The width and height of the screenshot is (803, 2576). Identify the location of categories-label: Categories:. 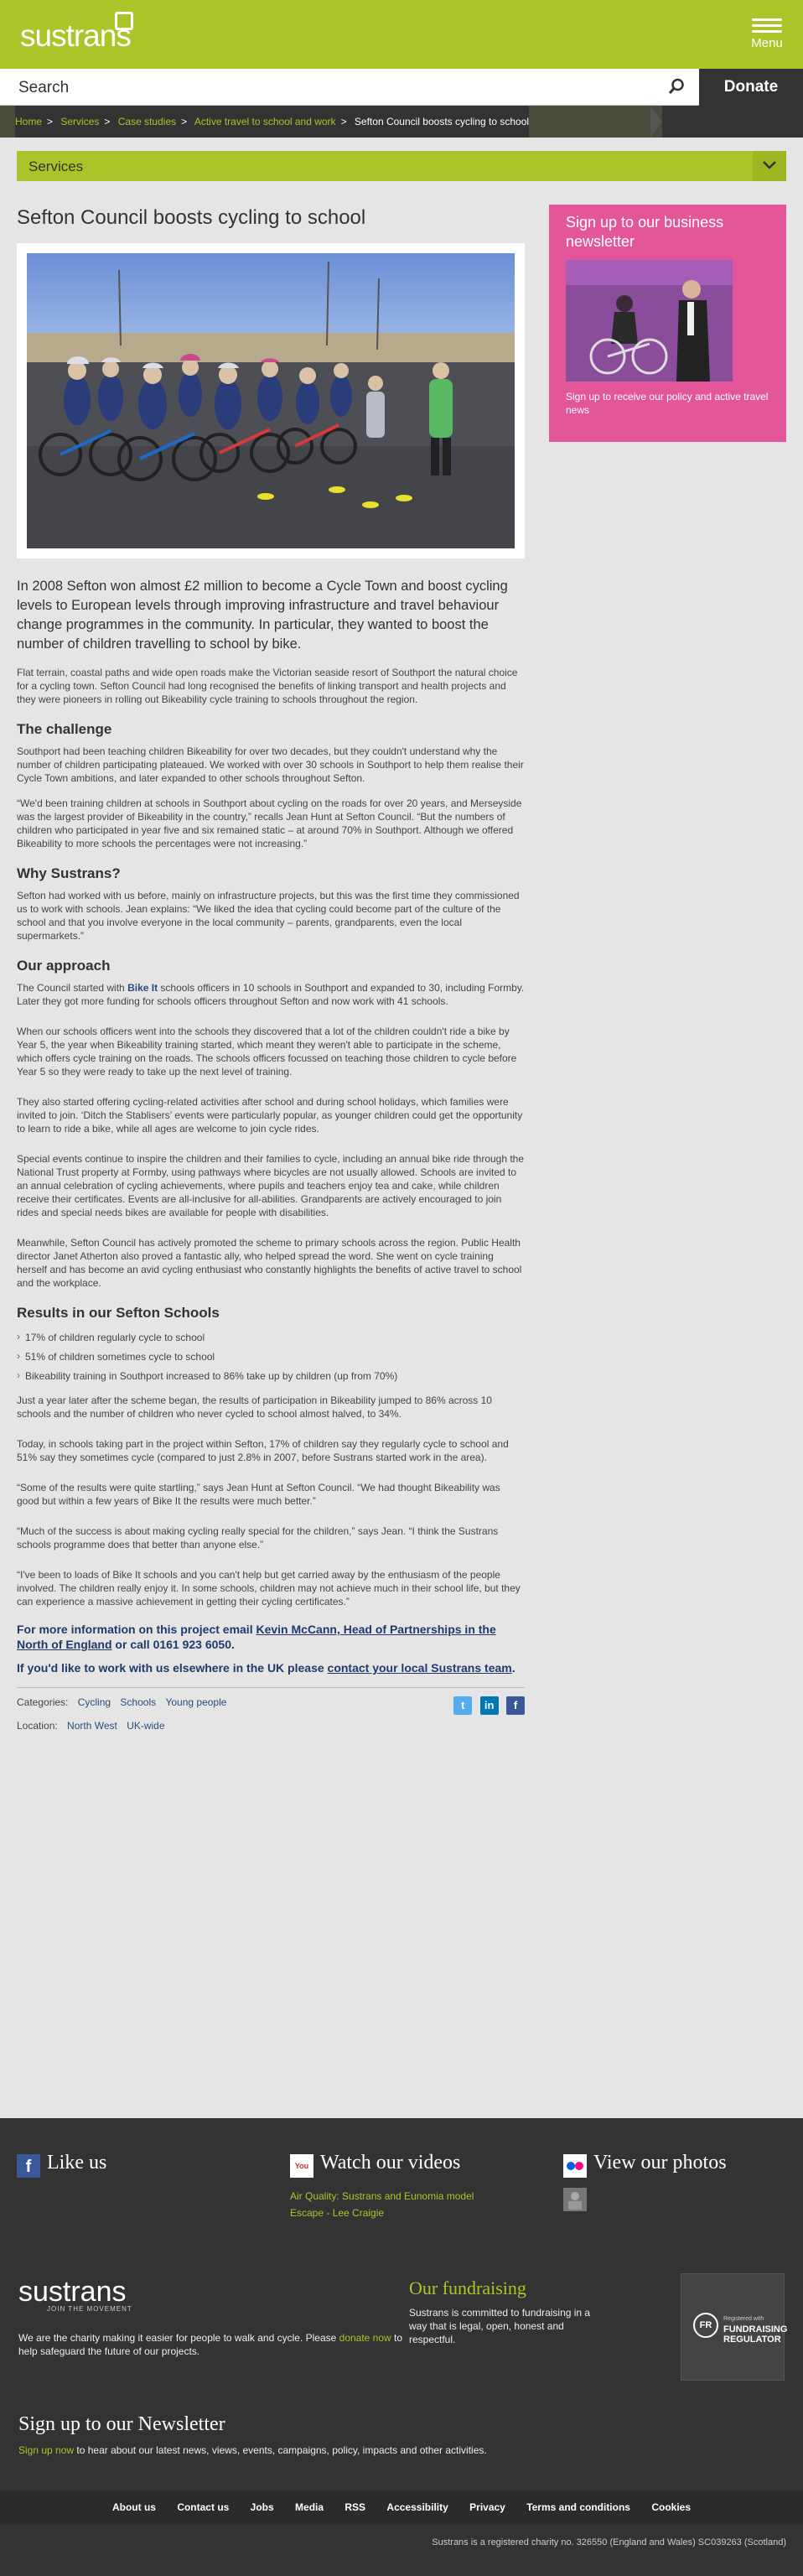
(43, 1702).